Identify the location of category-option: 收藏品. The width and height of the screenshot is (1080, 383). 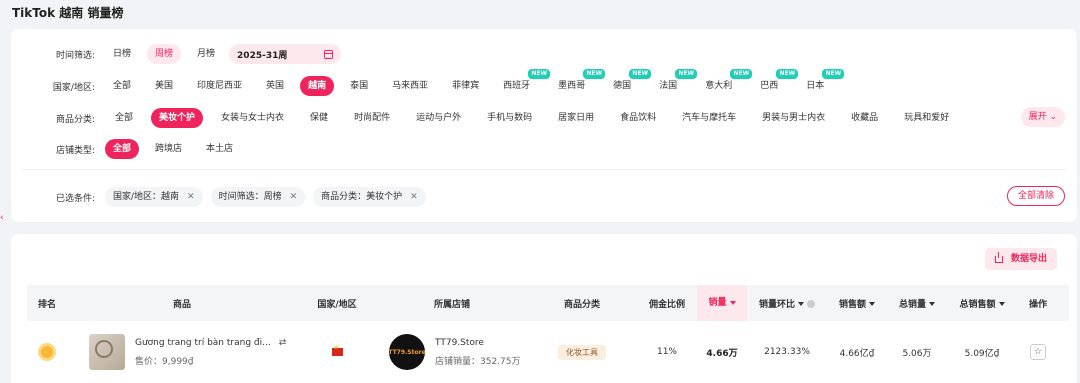
(864, 118).